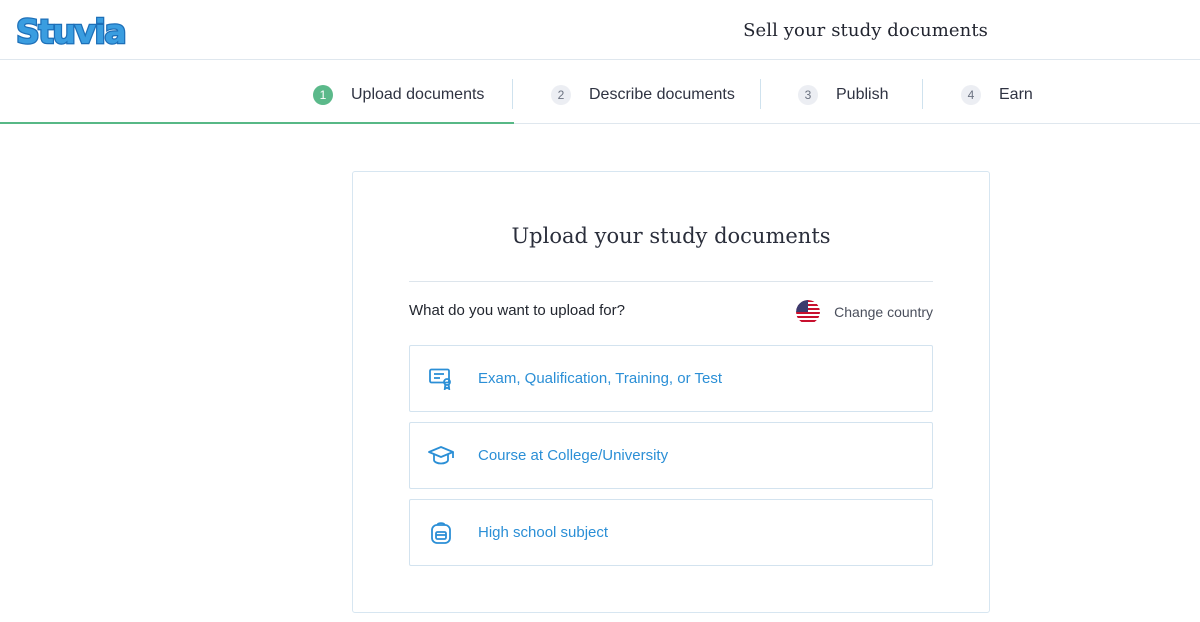 Image resolution: width=1200 pixels, height=622 pixels. Describe the element at coordinates (257, 123) in the screenshot. I see `progress-indicator` at that location.